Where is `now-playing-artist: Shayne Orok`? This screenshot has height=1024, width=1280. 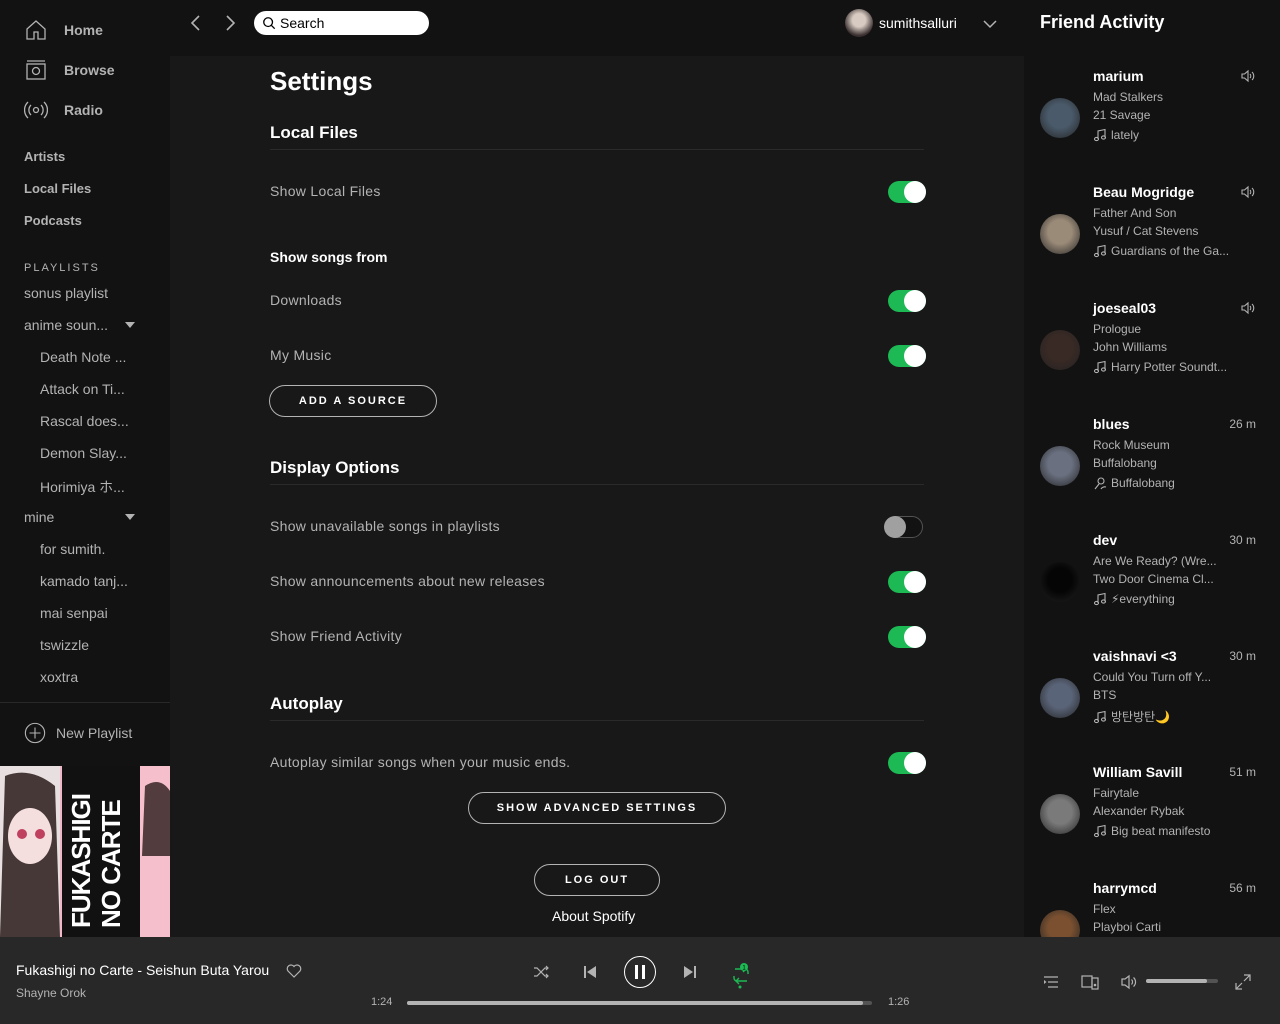
now-playing-artist: Shayne Orok is located at coordinates (51, 993).